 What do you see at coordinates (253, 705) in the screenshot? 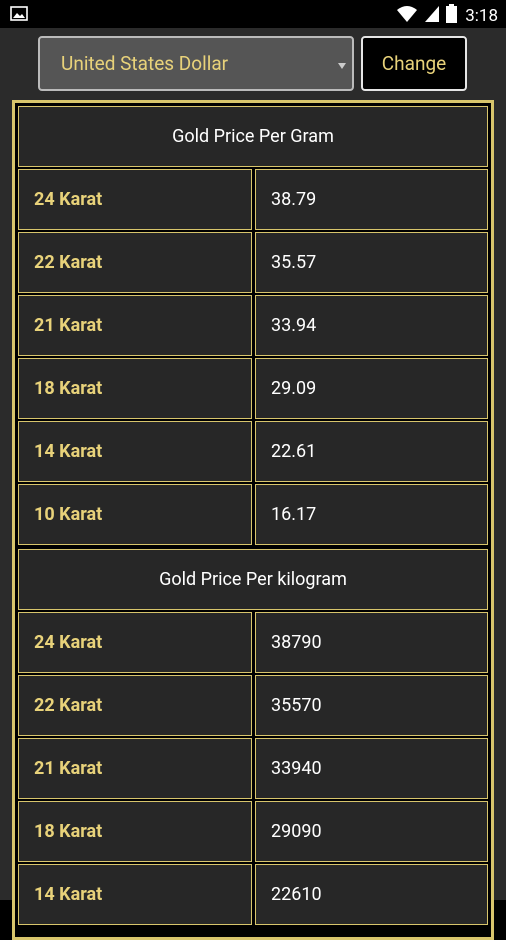
I see `table-row: 22 Karat 35570` at bounding box center [253, 705].